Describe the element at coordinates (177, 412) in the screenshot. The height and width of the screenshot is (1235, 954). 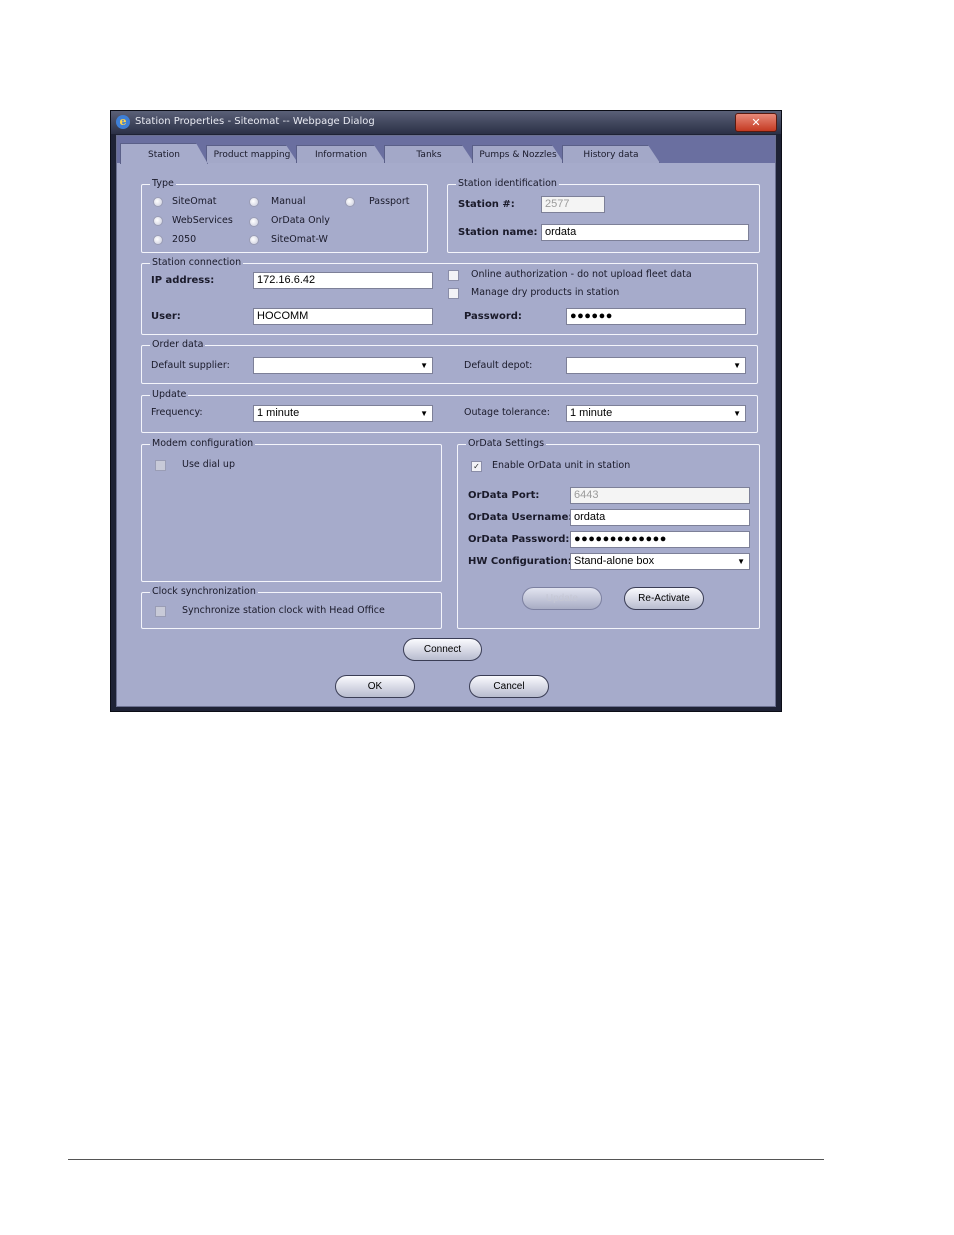
I see `frequency-label: Frequency:` at that location.